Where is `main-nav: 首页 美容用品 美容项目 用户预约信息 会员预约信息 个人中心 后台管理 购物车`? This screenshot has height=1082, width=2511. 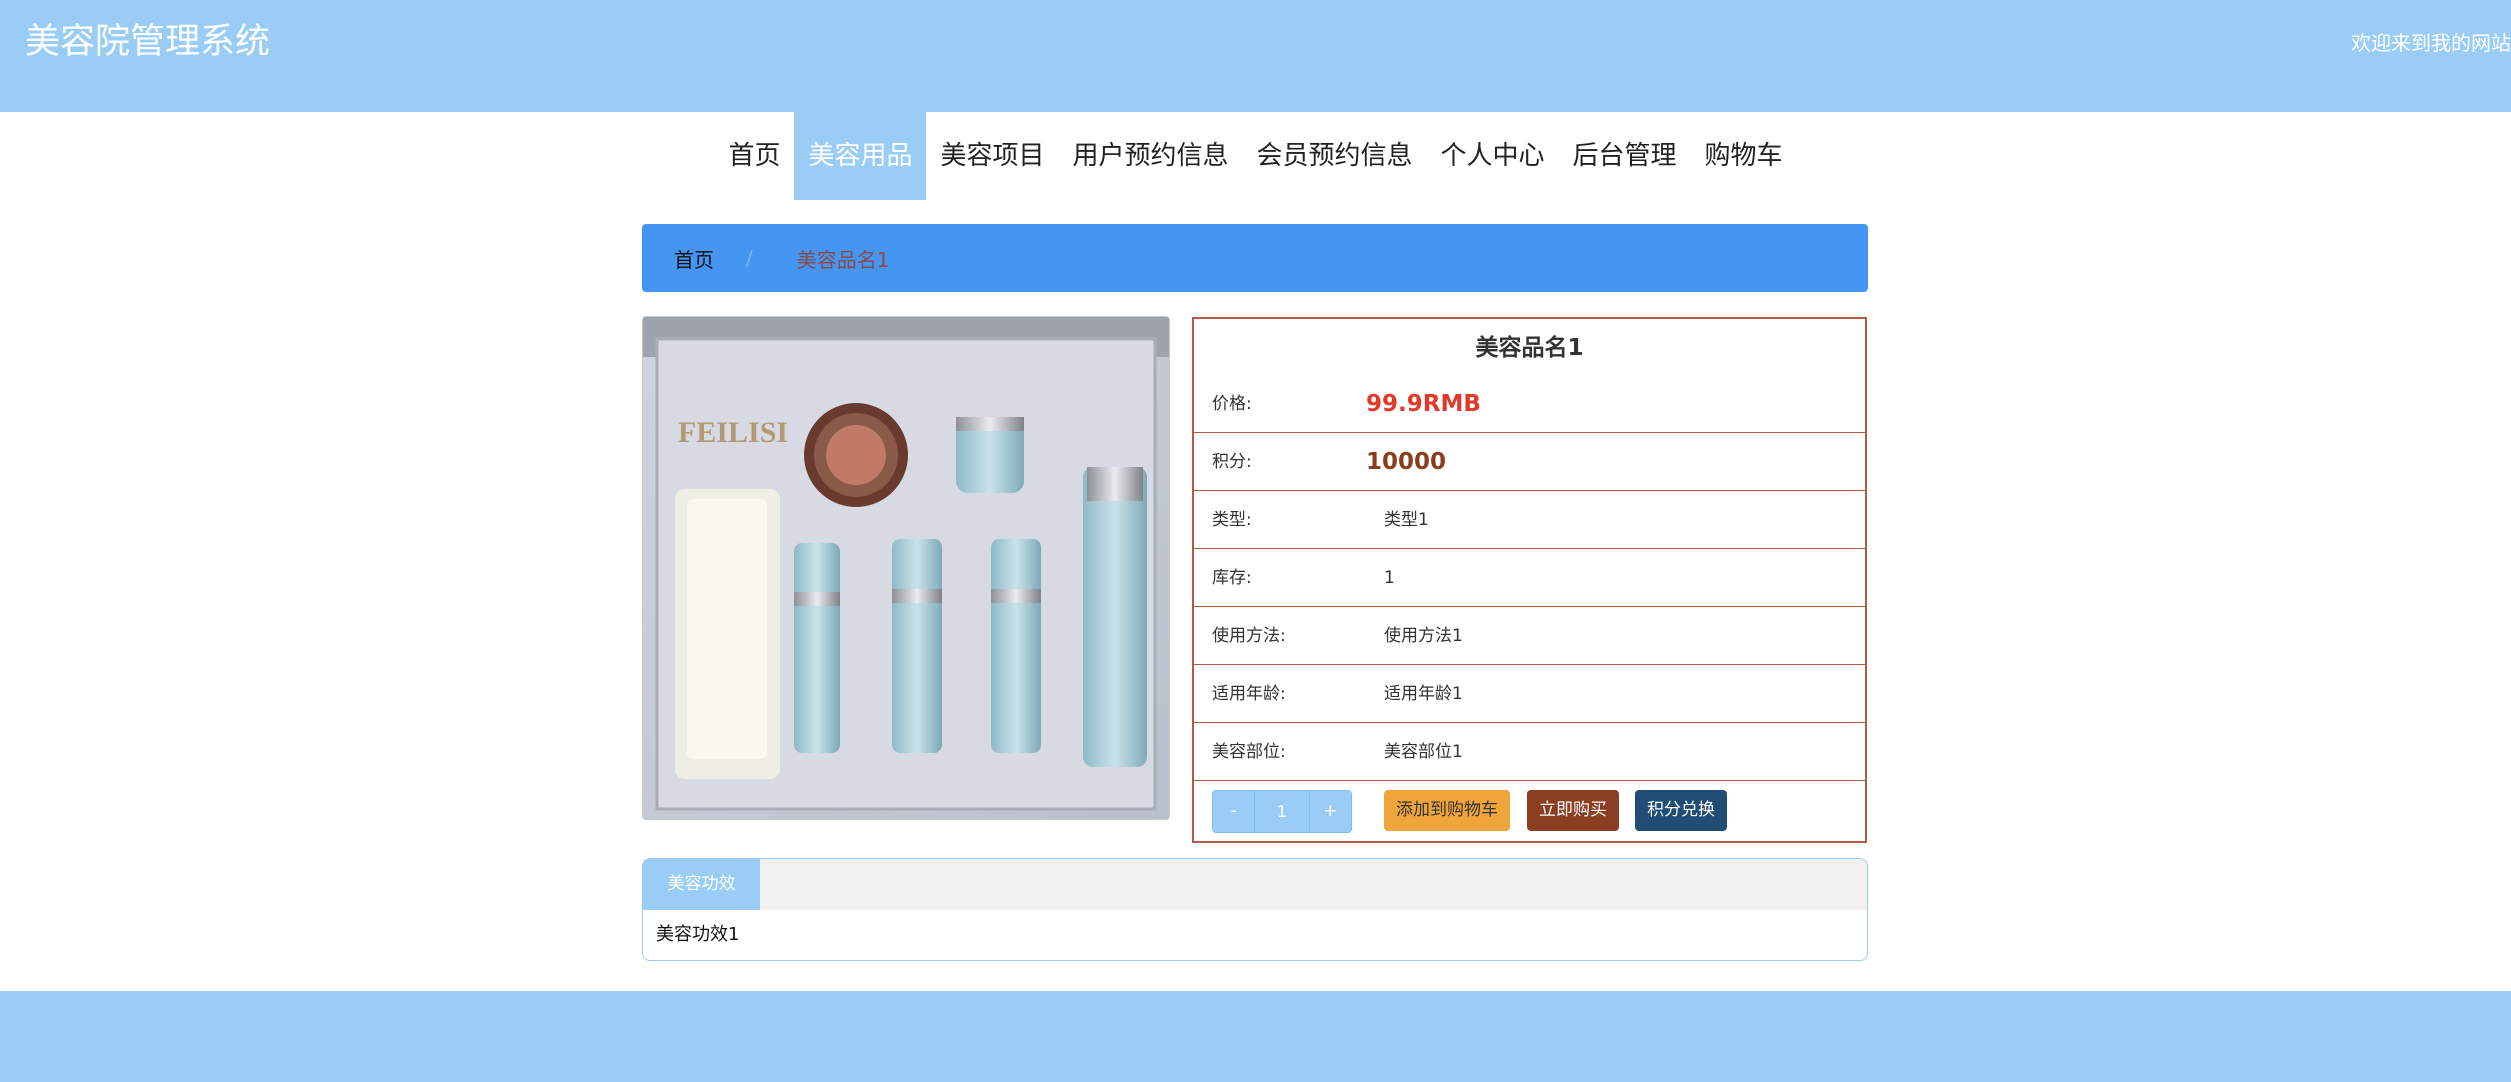
main-nav: 首页 美容用品 美容项目 用户预约信息 会员预约信息 个人中心 后台管理 购物车 is located at coordinates (1255, 156).